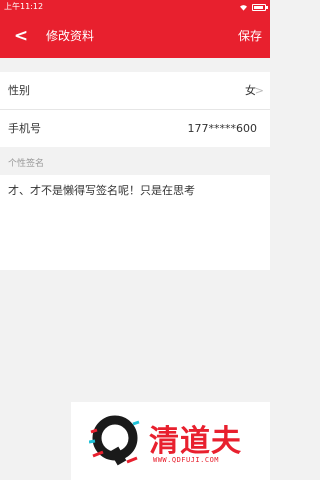 The image size is (320, 480). I want to click on gender-row: 性别 女 >, so click(135, 90).